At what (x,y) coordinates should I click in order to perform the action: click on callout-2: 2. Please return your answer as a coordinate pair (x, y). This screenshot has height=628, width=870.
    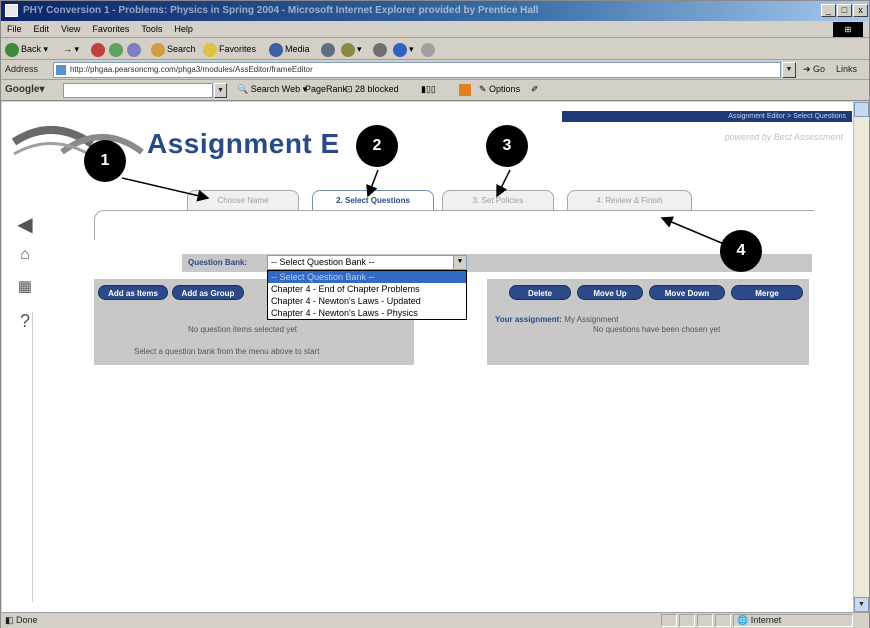
    Looking at the image, I should click on (377, 146).